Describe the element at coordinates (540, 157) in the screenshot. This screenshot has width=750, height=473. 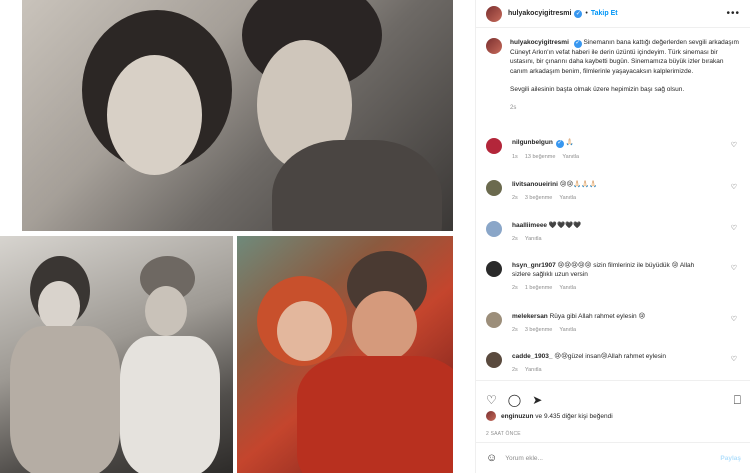
I see `comment-likes: 13 beğenme` at that location.